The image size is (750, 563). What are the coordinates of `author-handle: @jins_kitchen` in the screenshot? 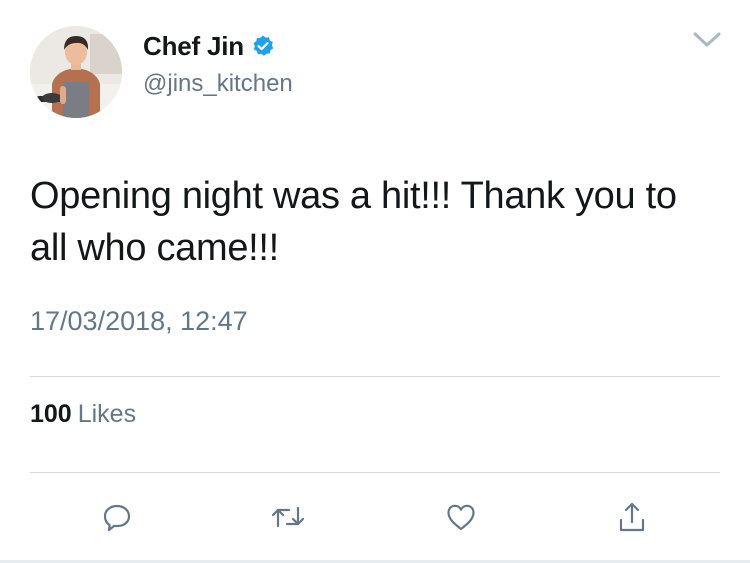 It's located at (218, 84).